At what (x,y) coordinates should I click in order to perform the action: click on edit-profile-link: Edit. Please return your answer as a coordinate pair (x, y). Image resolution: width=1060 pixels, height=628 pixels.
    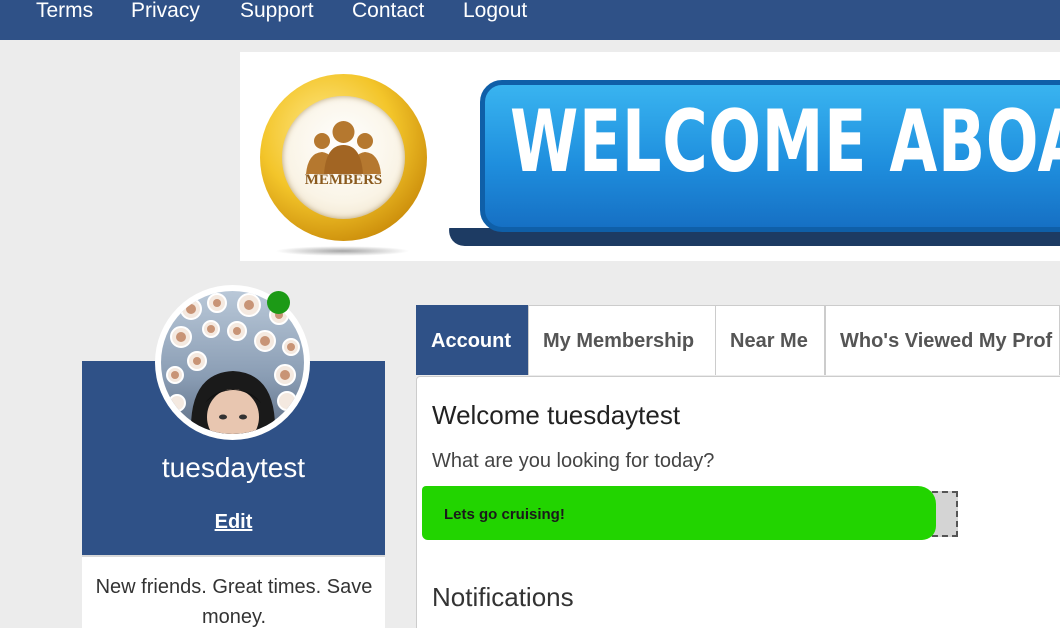
    Looking at the image, I should click on (233, 522).